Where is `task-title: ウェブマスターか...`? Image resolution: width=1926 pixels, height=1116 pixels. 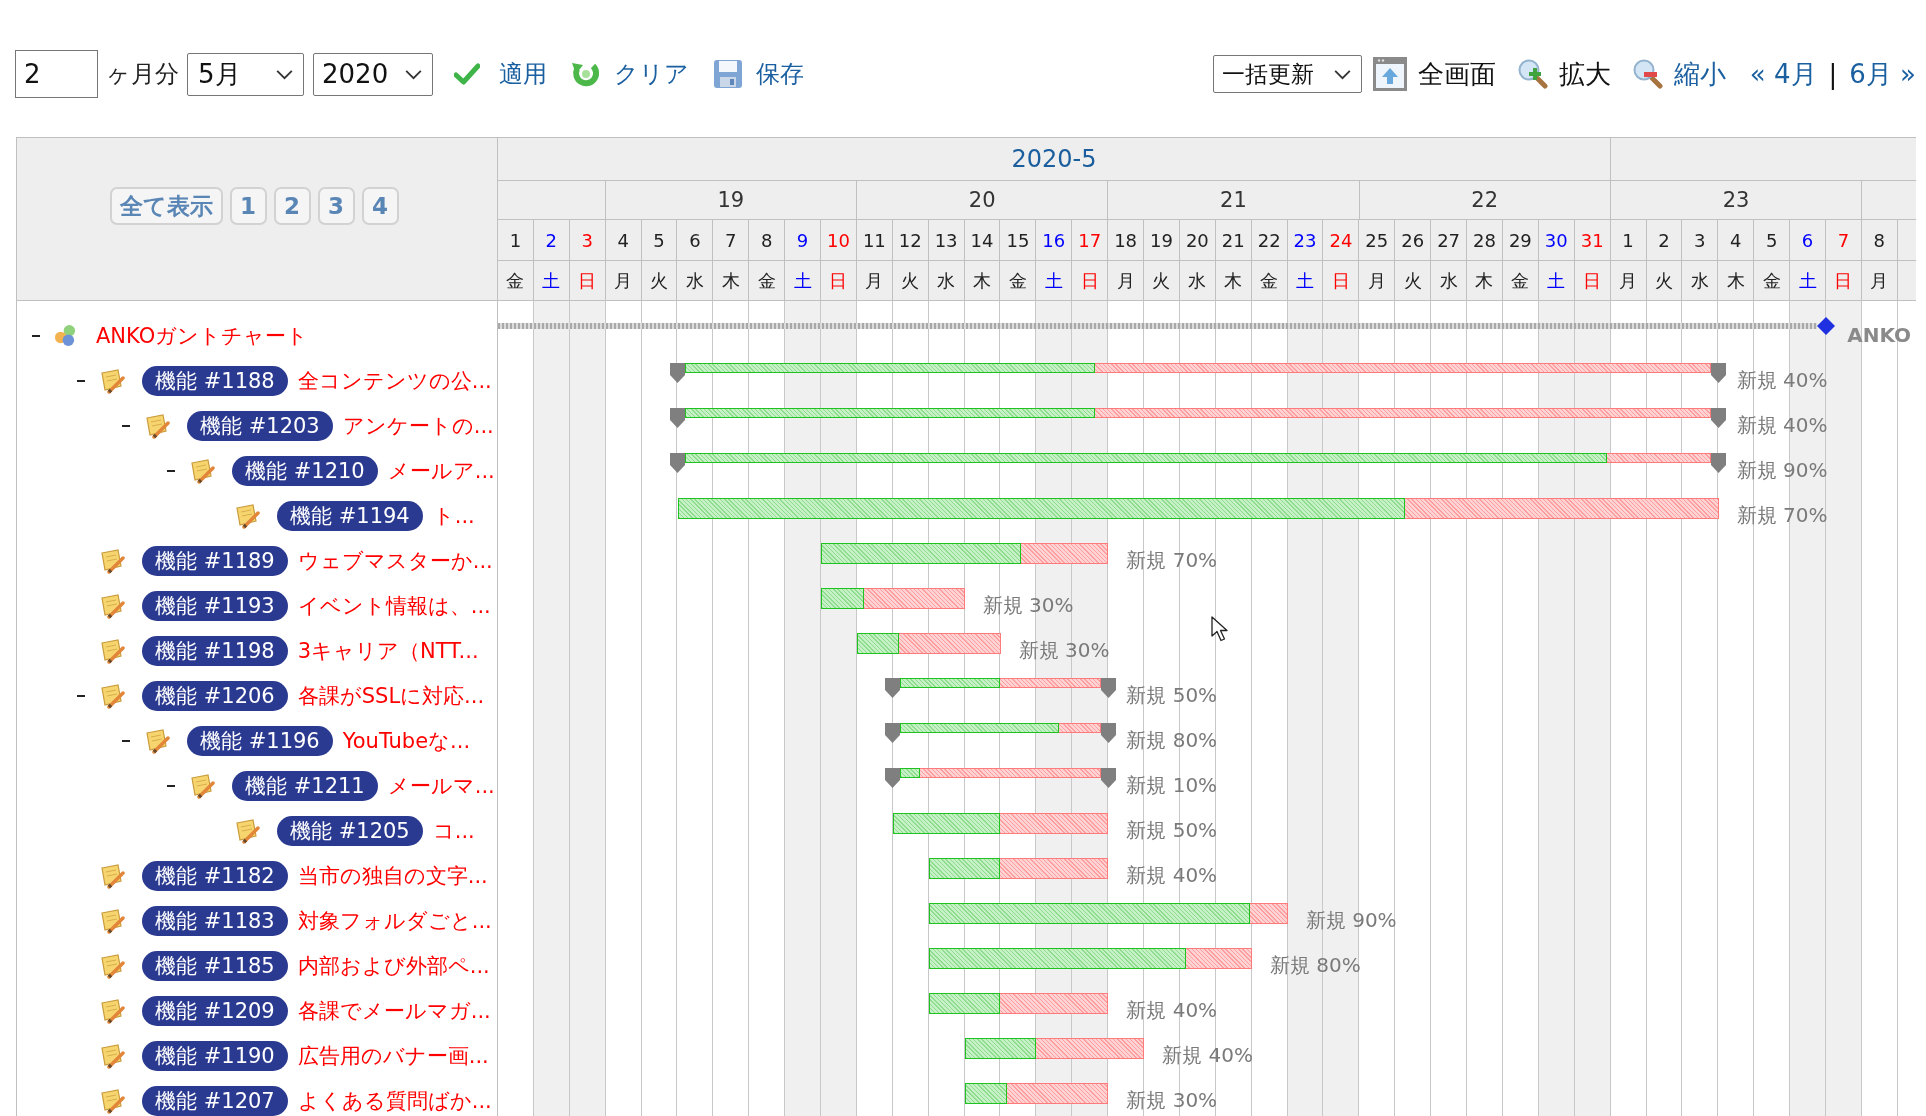 task-title: ウェブマスターか... is located at coordinates (395, 560).